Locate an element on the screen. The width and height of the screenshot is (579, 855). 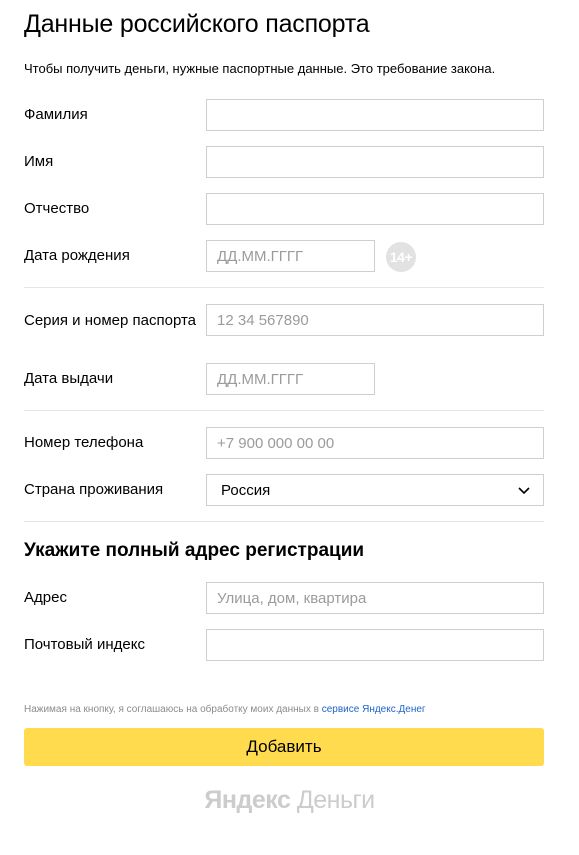
country-label: Страна проживания is located at coordinates (94, 489).